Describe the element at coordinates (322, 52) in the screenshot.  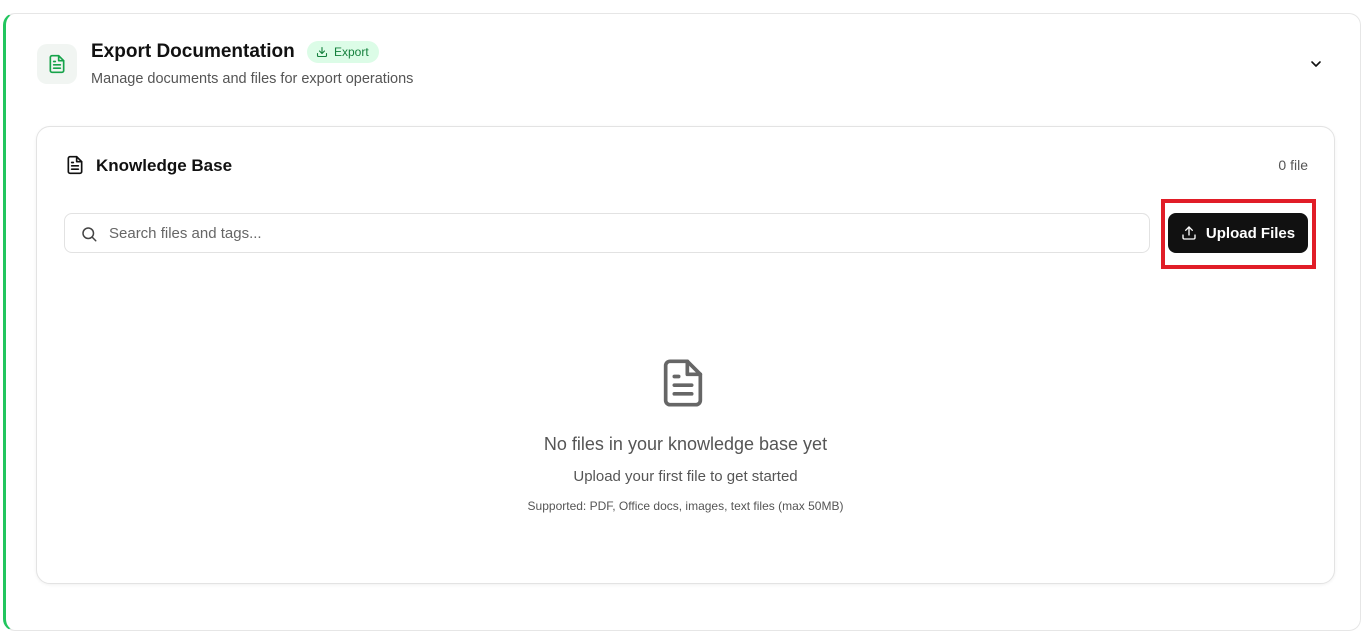
I see `download-icon` at that location.